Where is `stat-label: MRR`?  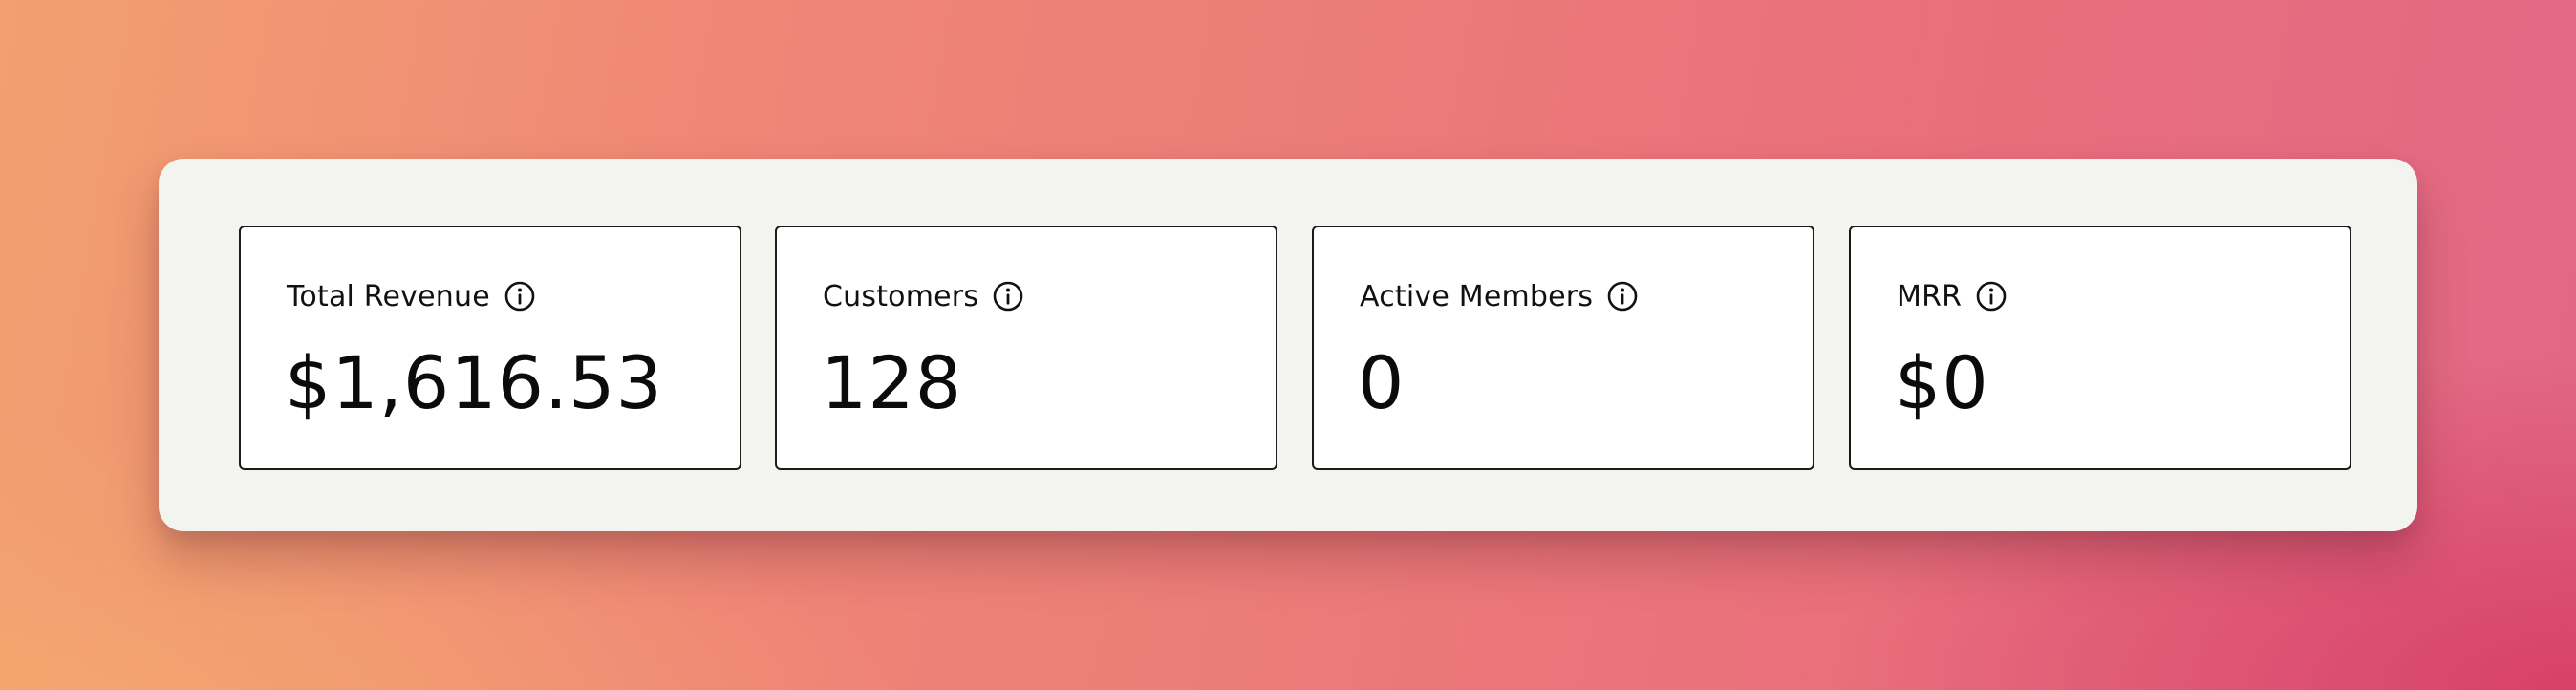 stat-label: MRR is located at coordinates (1930, 296).